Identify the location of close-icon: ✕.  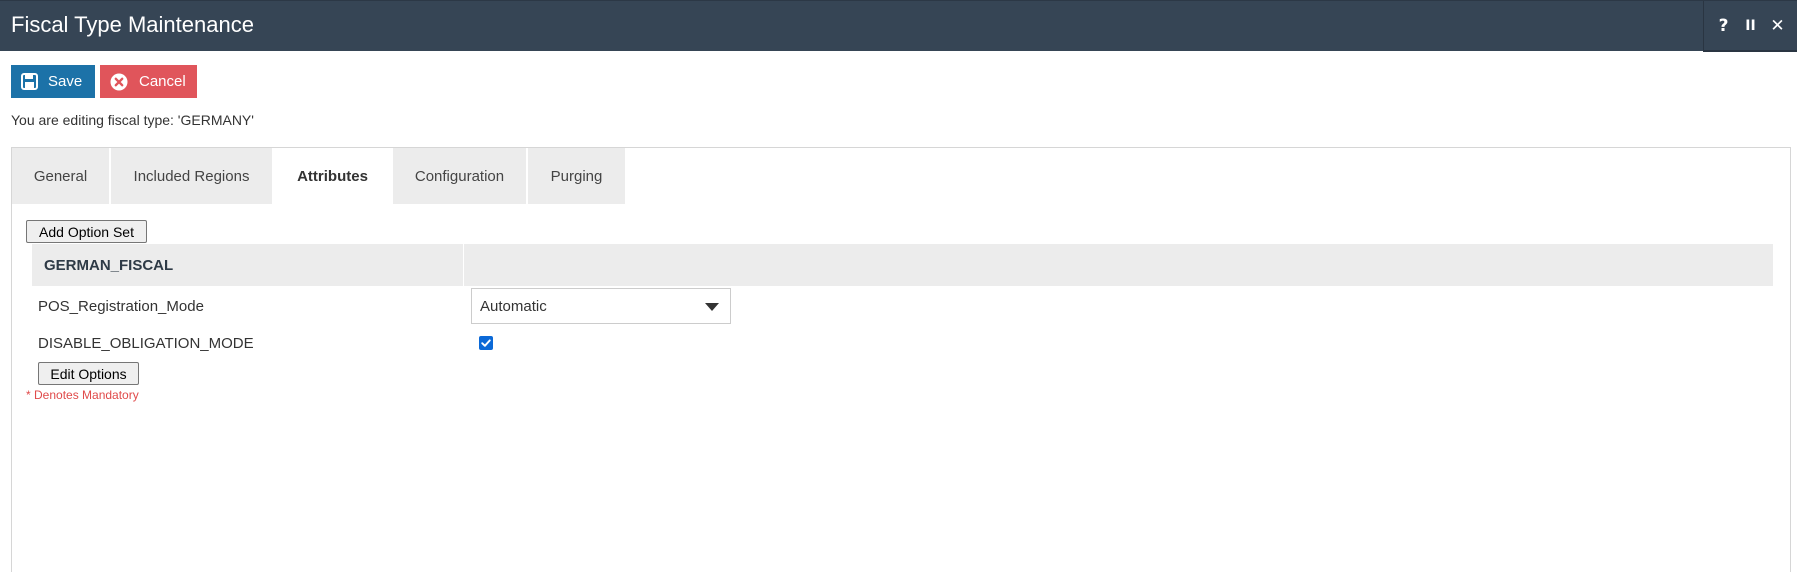
(1778, 26).